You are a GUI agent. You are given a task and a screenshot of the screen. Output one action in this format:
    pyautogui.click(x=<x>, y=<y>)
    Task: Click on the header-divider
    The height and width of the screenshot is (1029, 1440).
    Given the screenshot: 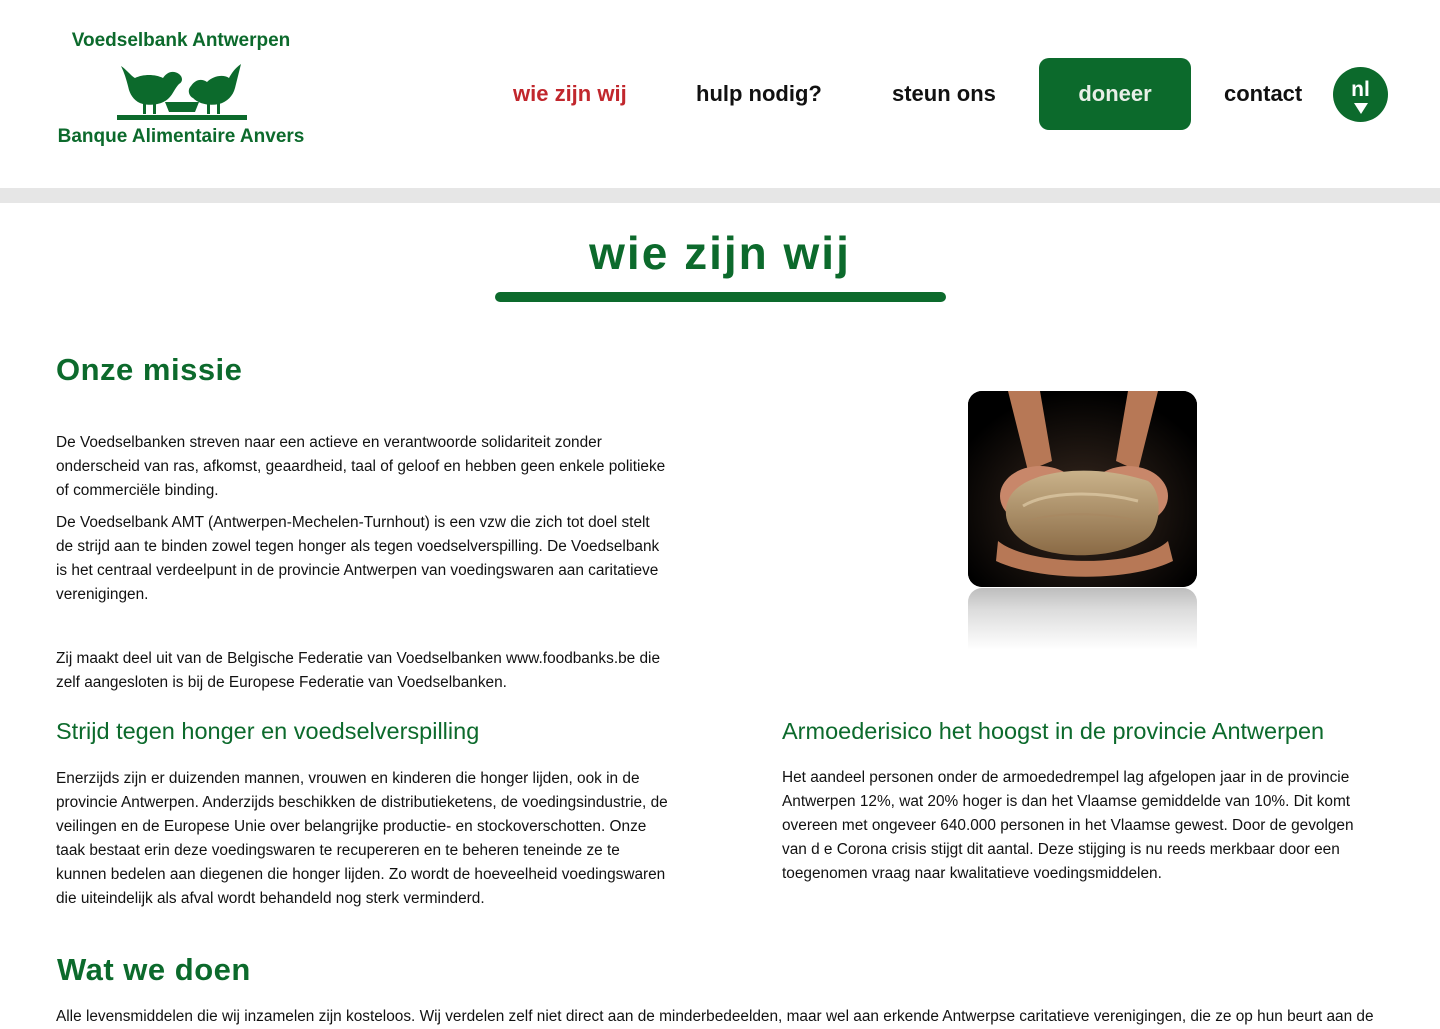 What is the action you would take?
    pyautogui.click(x=720, y=195)
    